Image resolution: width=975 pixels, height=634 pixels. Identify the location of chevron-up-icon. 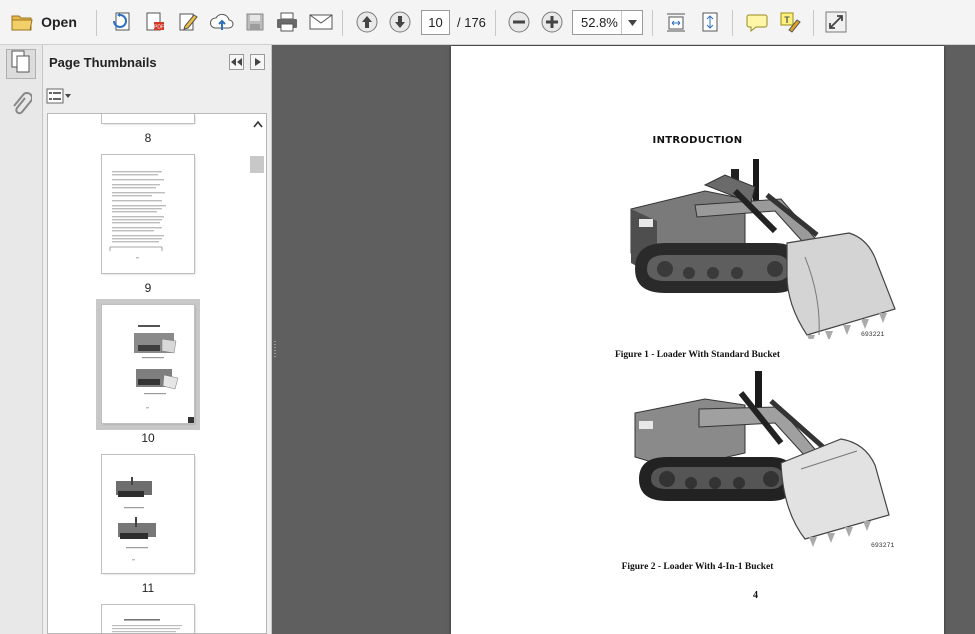
(257, 124).